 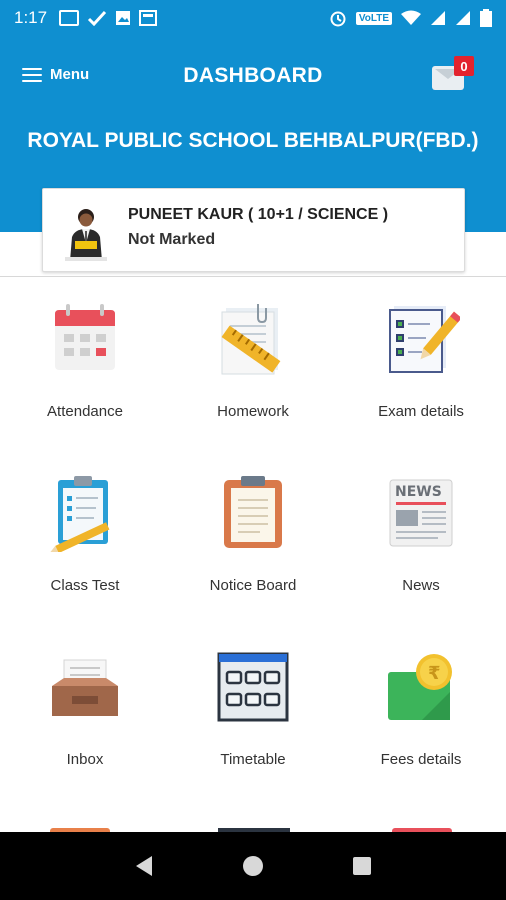 What do you see at coordinates (421, 513) in the screenshot?
I see `news-icon: NEWS` at bounding box center [421, 513].